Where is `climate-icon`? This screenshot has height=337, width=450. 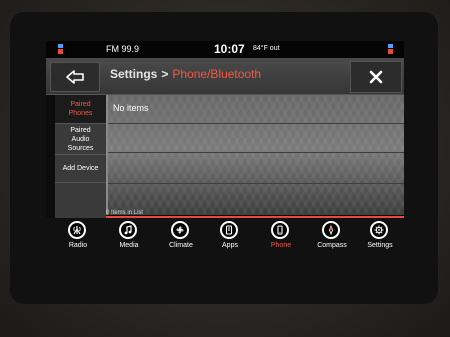
climate-icon is located at coordinates (180, 230).